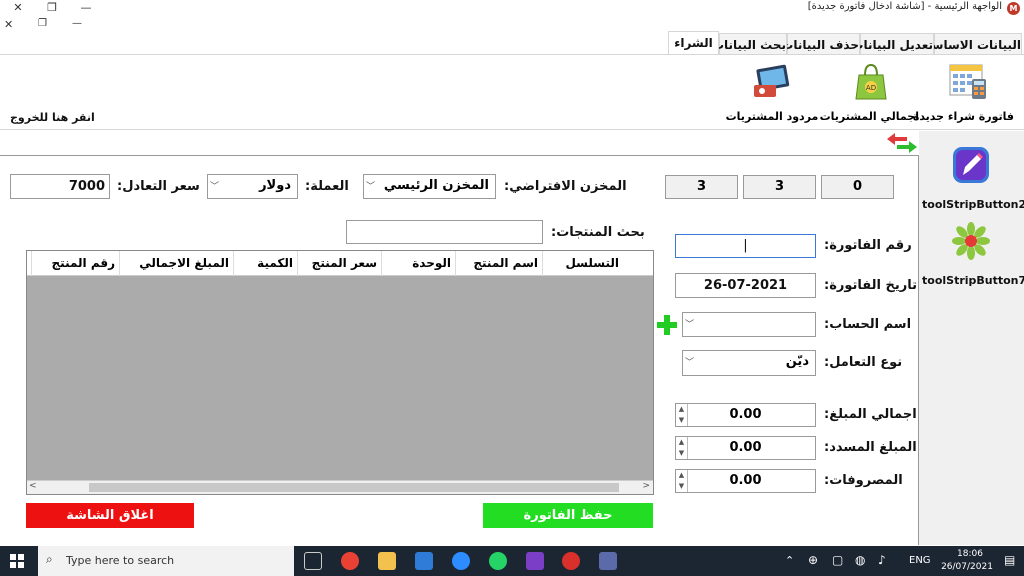 The width and height of the screenshot is (1024, 576). What do you see at coordinates (436, 185) in the screenshot?
I see `warehouse-value: المخزن الرئيسي` at bounding box center [436, 185].